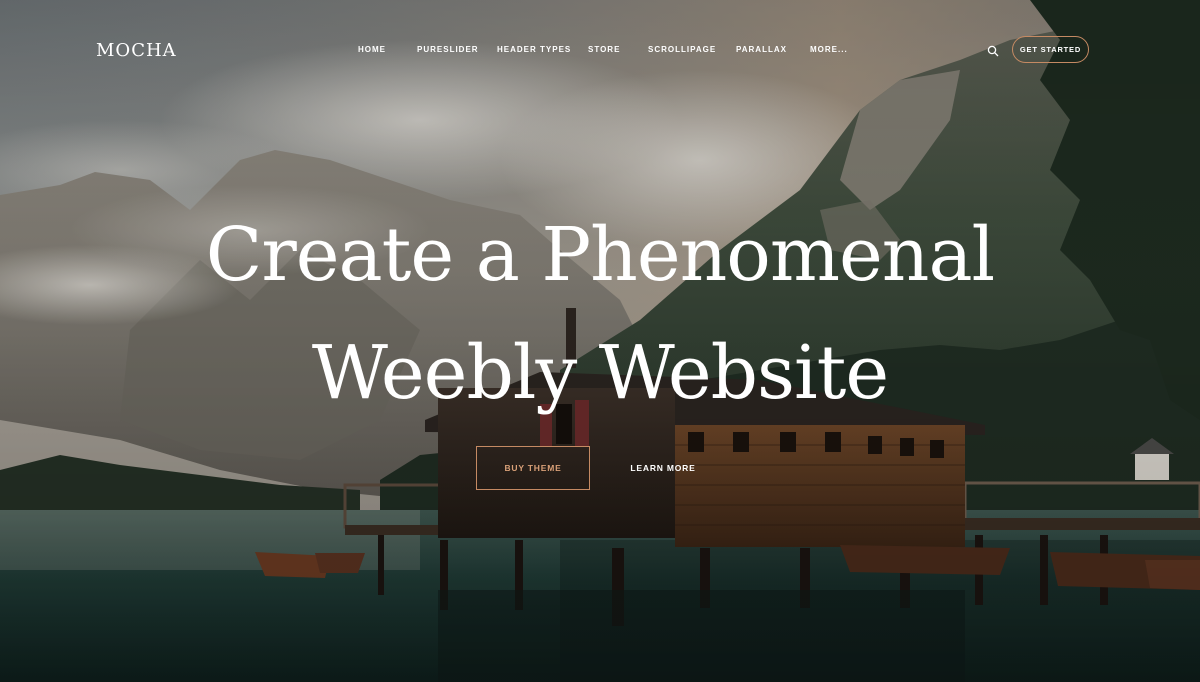 This screenshot has height=682, width=1200. I want to click on search-icon, so click(993, 51).